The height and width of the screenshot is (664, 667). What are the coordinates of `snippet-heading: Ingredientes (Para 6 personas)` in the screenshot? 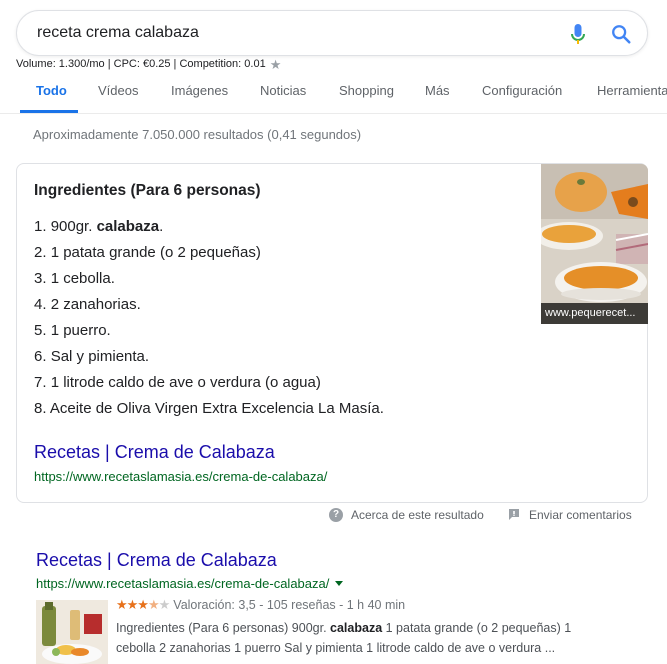 It's located at (147, 190).